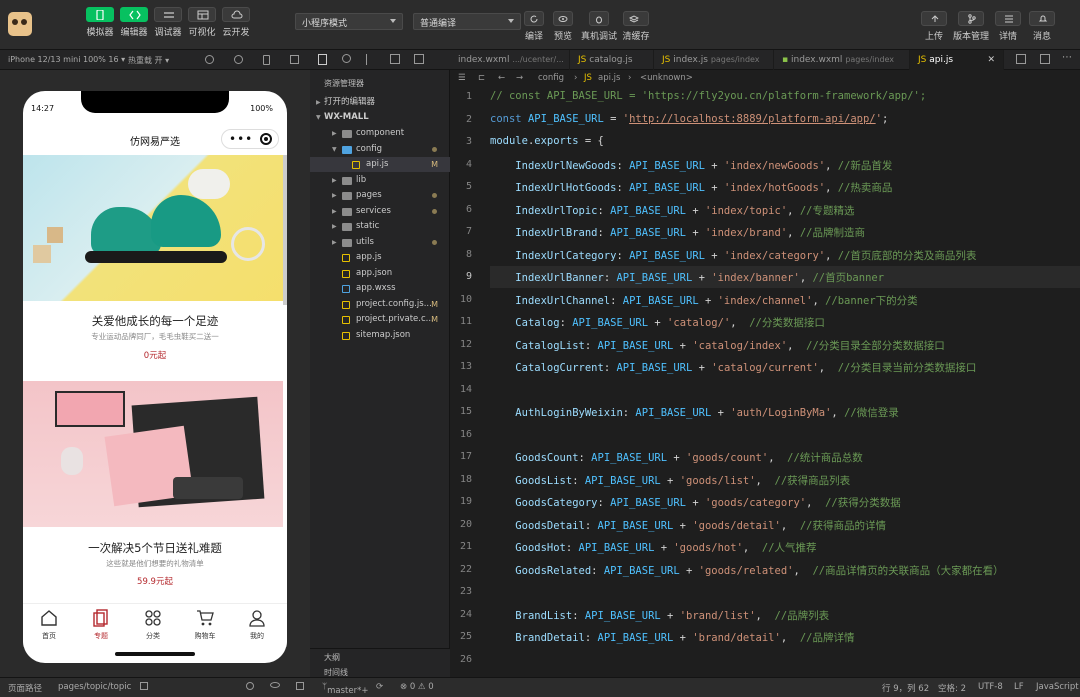 The image size is (1080, 697). What do you see at coordinates (155, 582) in the screenshot?
I see `topic-price: 59.9元起` at bounding box center [155, 582].